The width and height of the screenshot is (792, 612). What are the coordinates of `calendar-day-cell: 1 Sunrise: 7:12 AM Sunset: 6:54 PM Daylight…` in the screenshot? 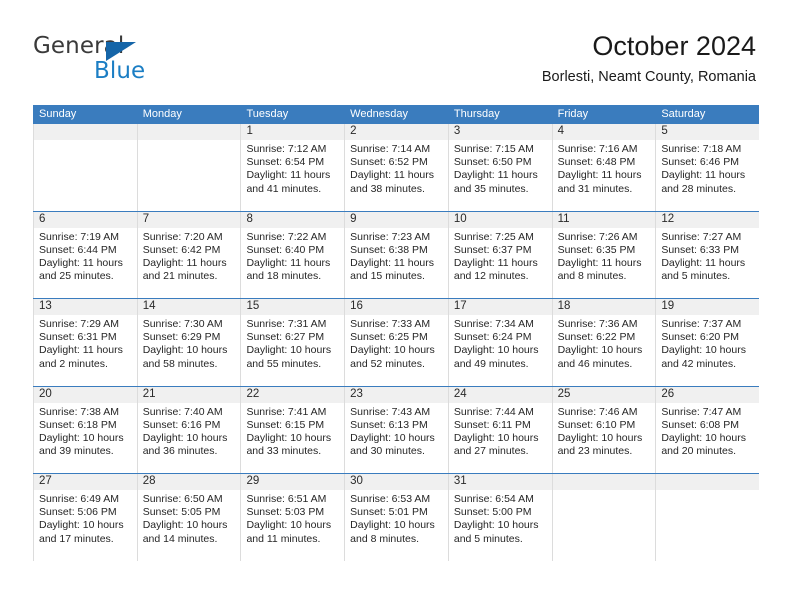 It's located at (292, 167).